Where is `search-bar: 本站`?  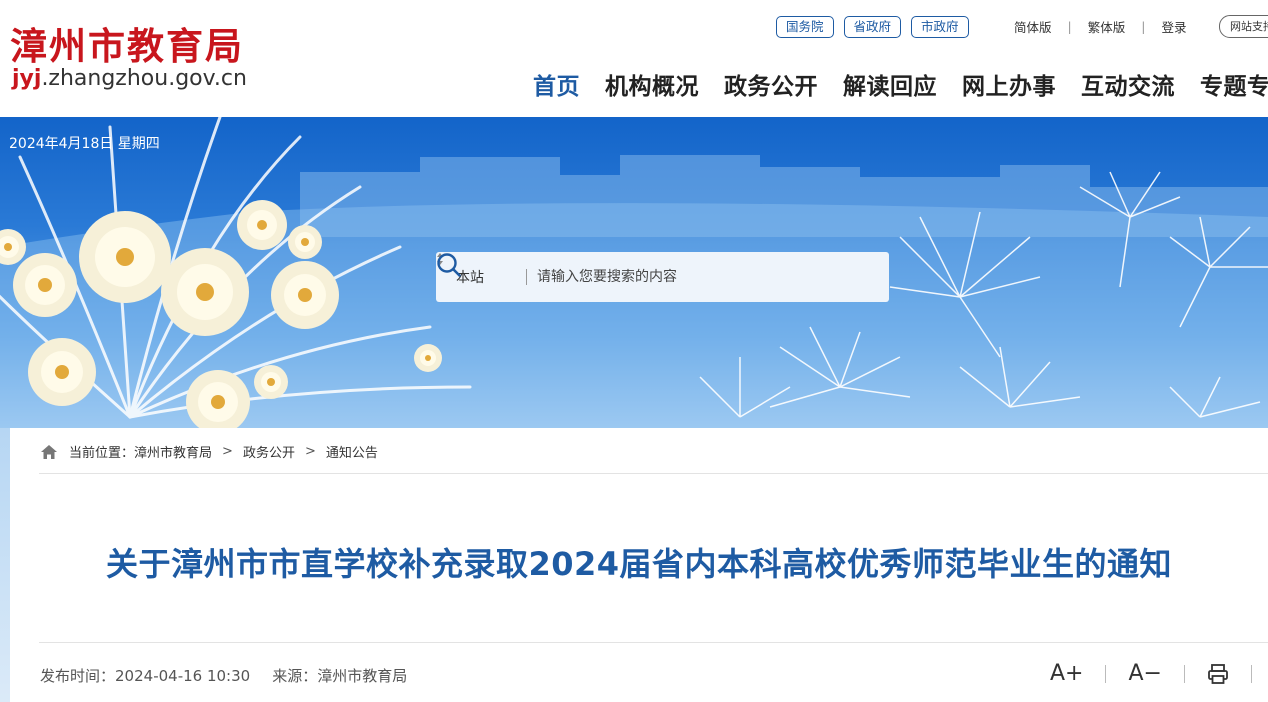 search-bar: 本站 is located at coordinates (662, 277).